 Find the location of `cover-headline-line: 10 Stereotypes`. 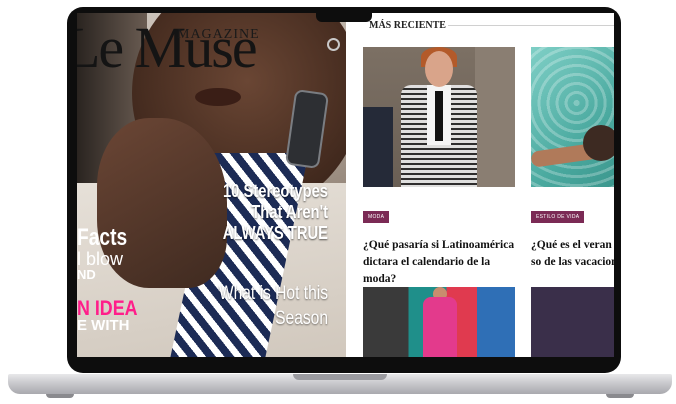

cover-headline-line: 10 Stereotypes is located at coordinates (275, 191).